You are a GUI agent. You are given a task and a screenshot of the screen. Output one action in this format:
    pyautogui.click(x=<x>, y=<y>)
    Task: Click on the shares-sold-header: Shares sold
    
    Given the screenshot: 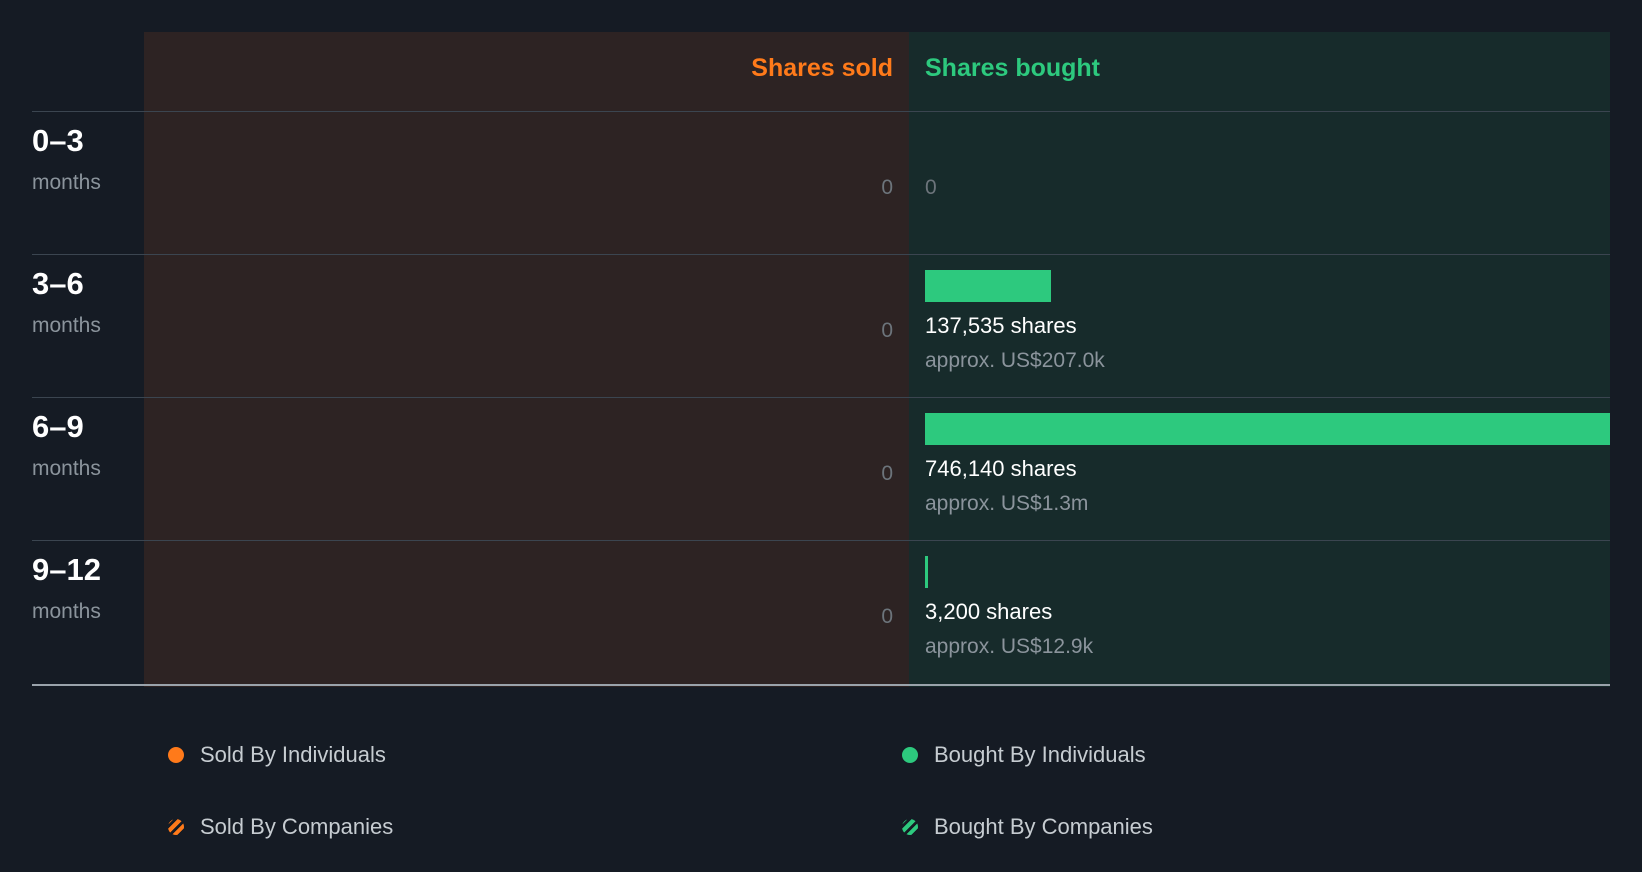 What is the action you would take?
    pyautogui.click(x=822, y=68)
    